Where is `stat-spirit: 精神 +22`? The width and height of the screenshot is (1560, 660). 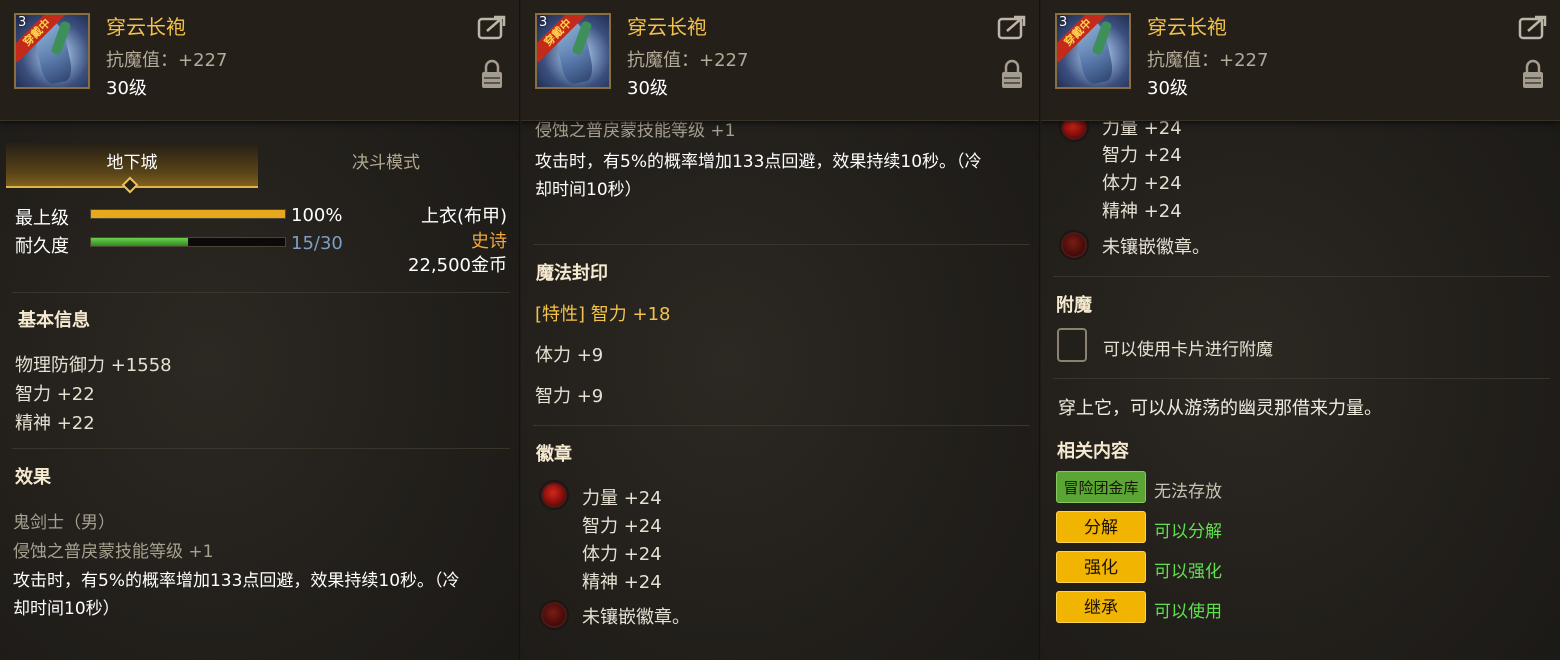
stat-spirit: 精神 +22 is located at coordinates (55, 423).